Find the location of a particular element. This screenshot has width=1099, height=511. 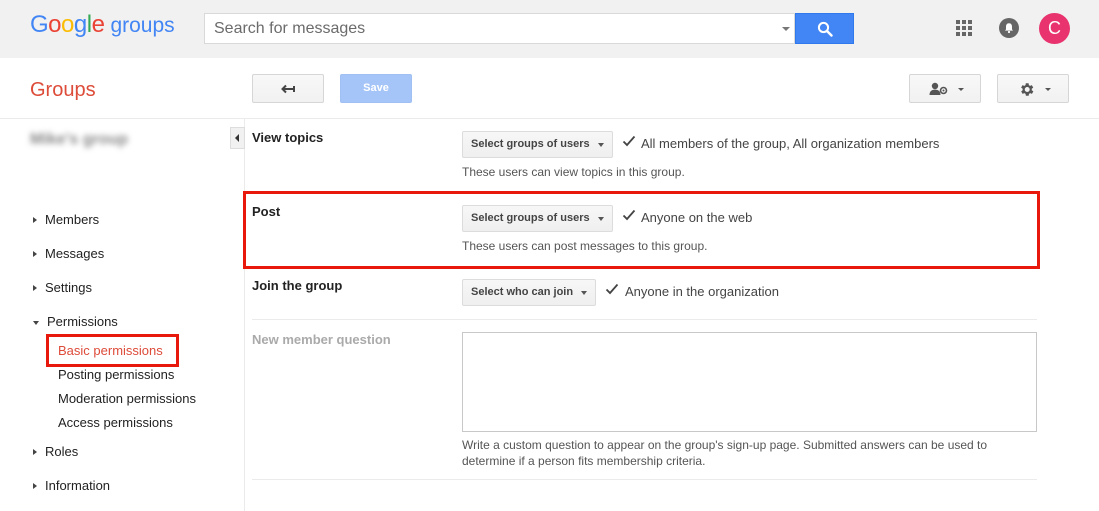

sidebar-item-permissions: Permissions is located at coordinates (75, 321).